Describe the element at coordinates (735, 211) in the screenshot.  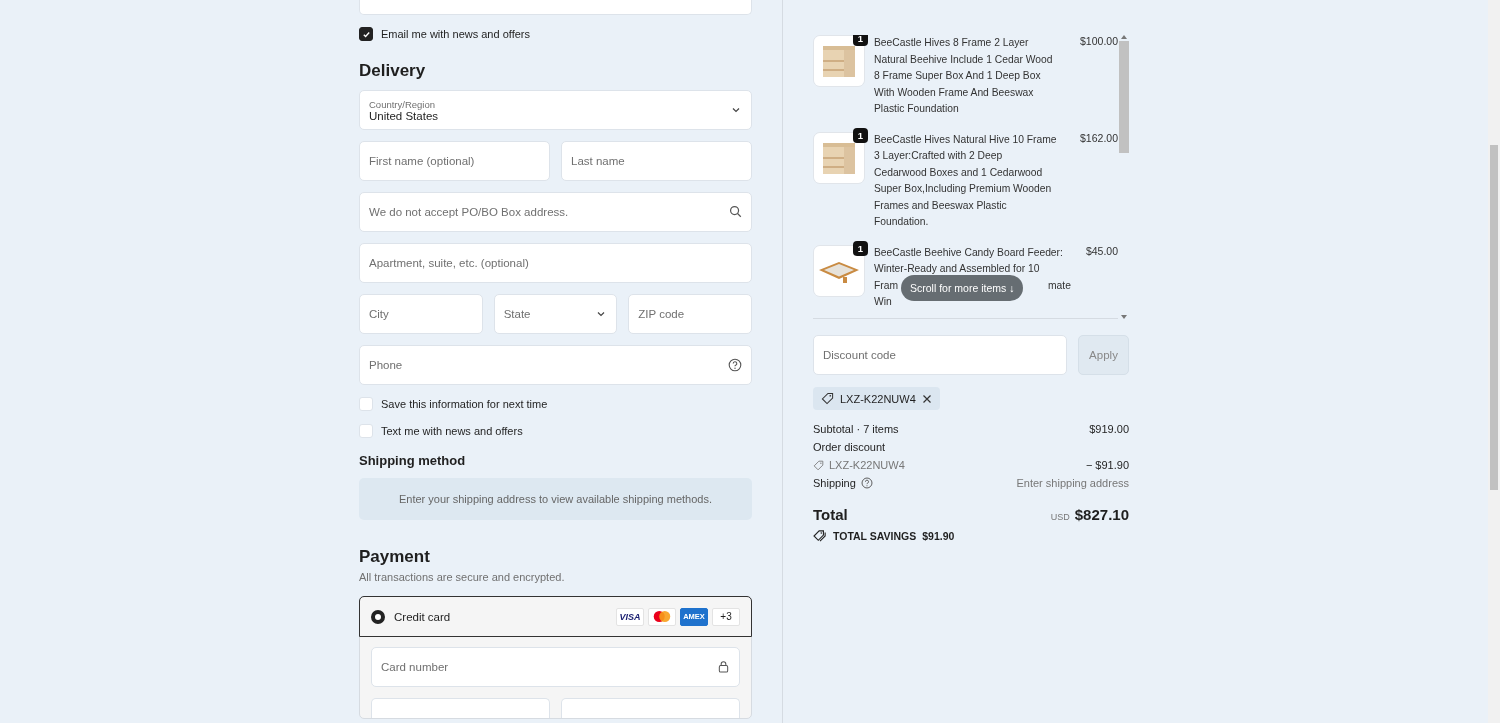
I see `search-icon` at that location.